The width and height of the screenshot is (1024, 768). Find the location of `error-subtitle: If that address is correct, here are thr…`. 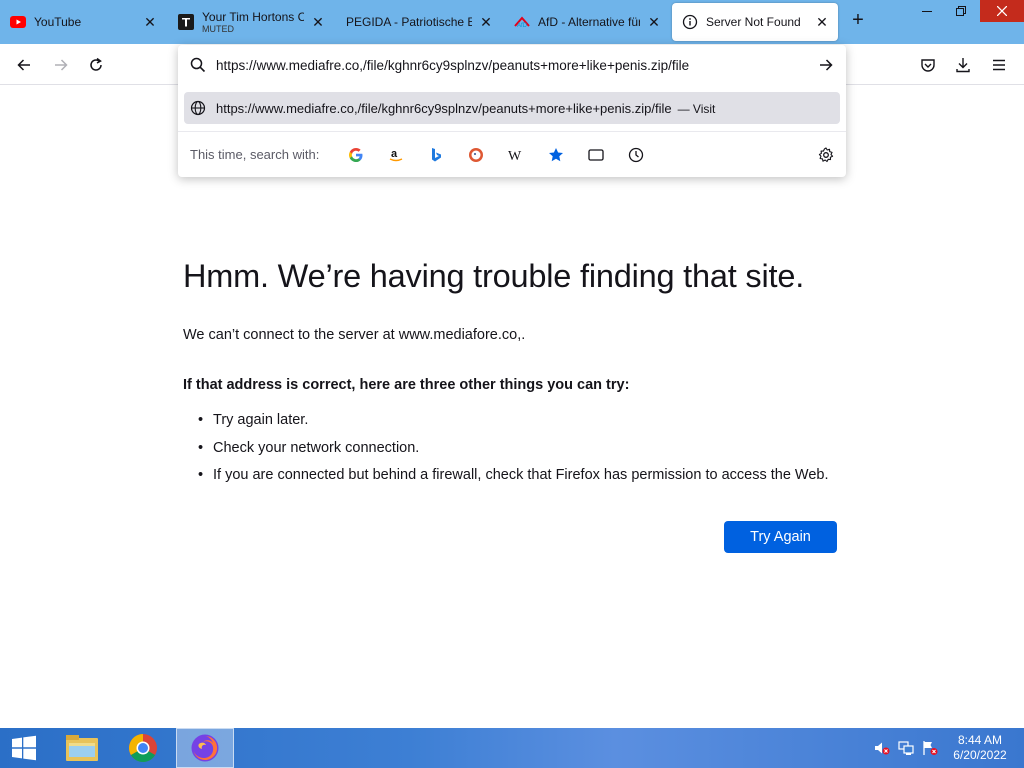

error-subtitle: If that address is correct, here are thr… is located at coordinates (406, 385).